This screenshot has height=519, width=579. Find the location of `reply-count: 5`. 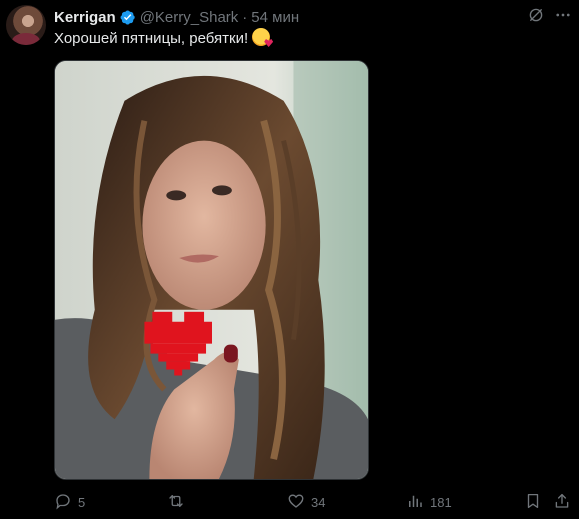

reply-count: 5 is located at coordinates (82, 502).